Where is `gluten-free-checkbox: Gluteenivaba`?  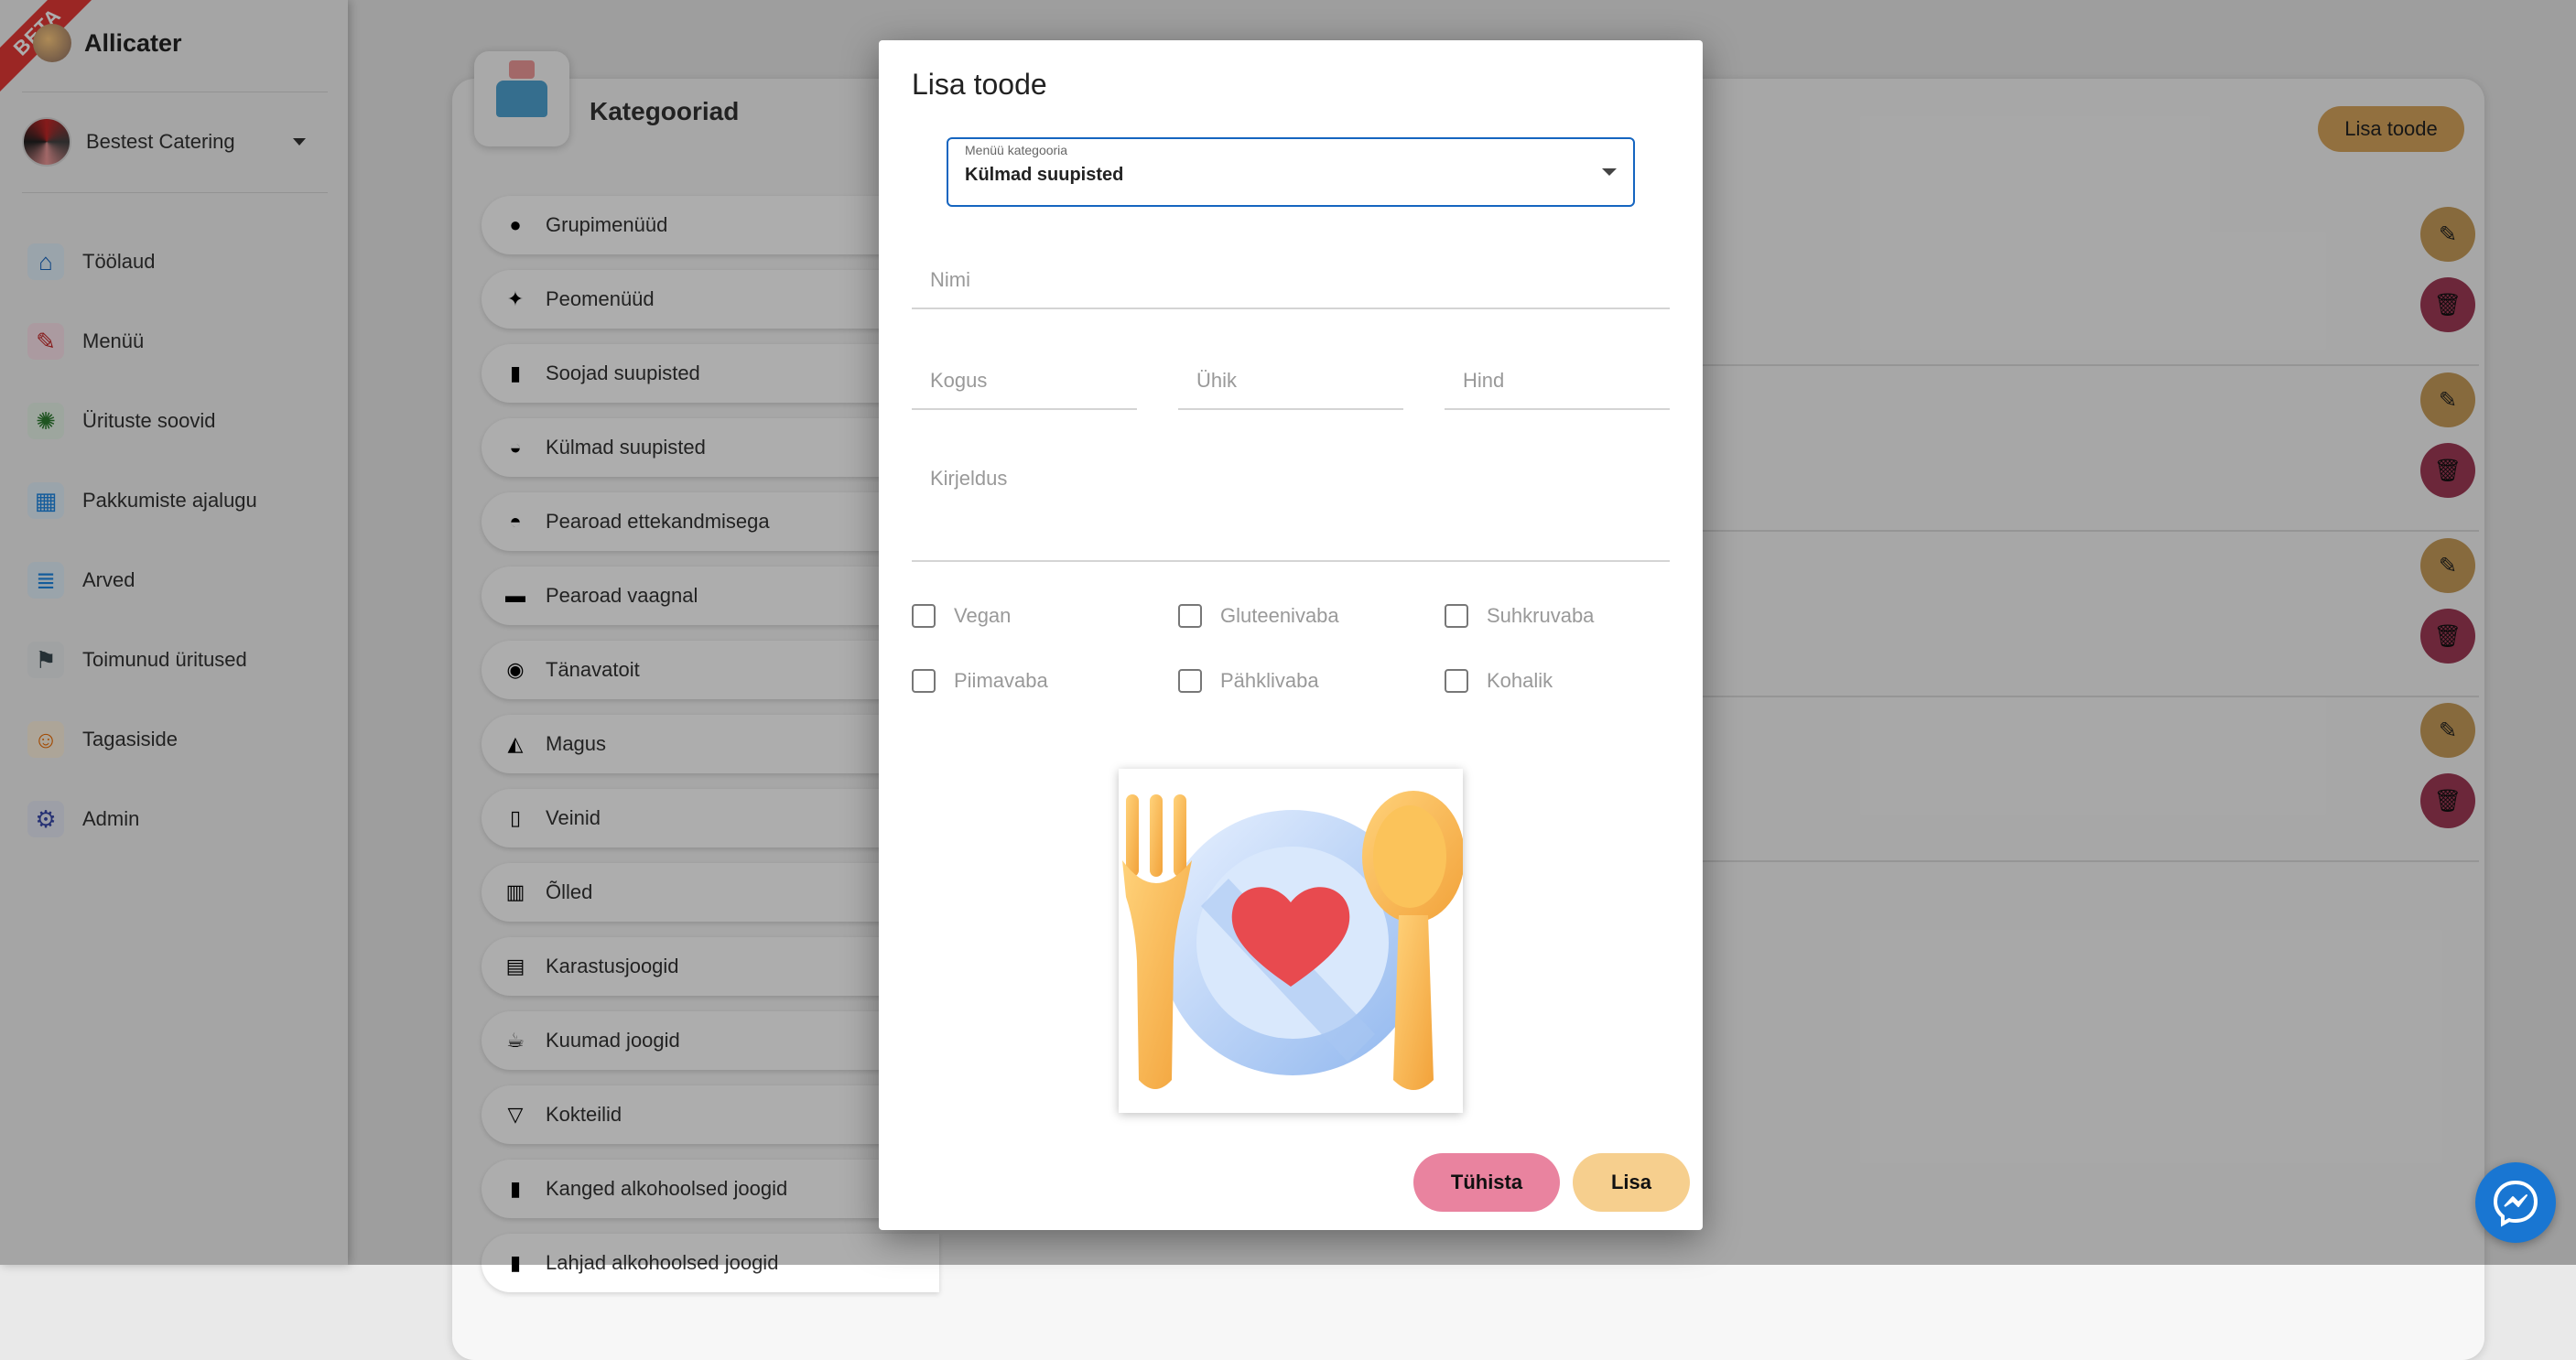 gluten-free-checkbox: Gluteenivaba is located at coordinates (1259, 616).